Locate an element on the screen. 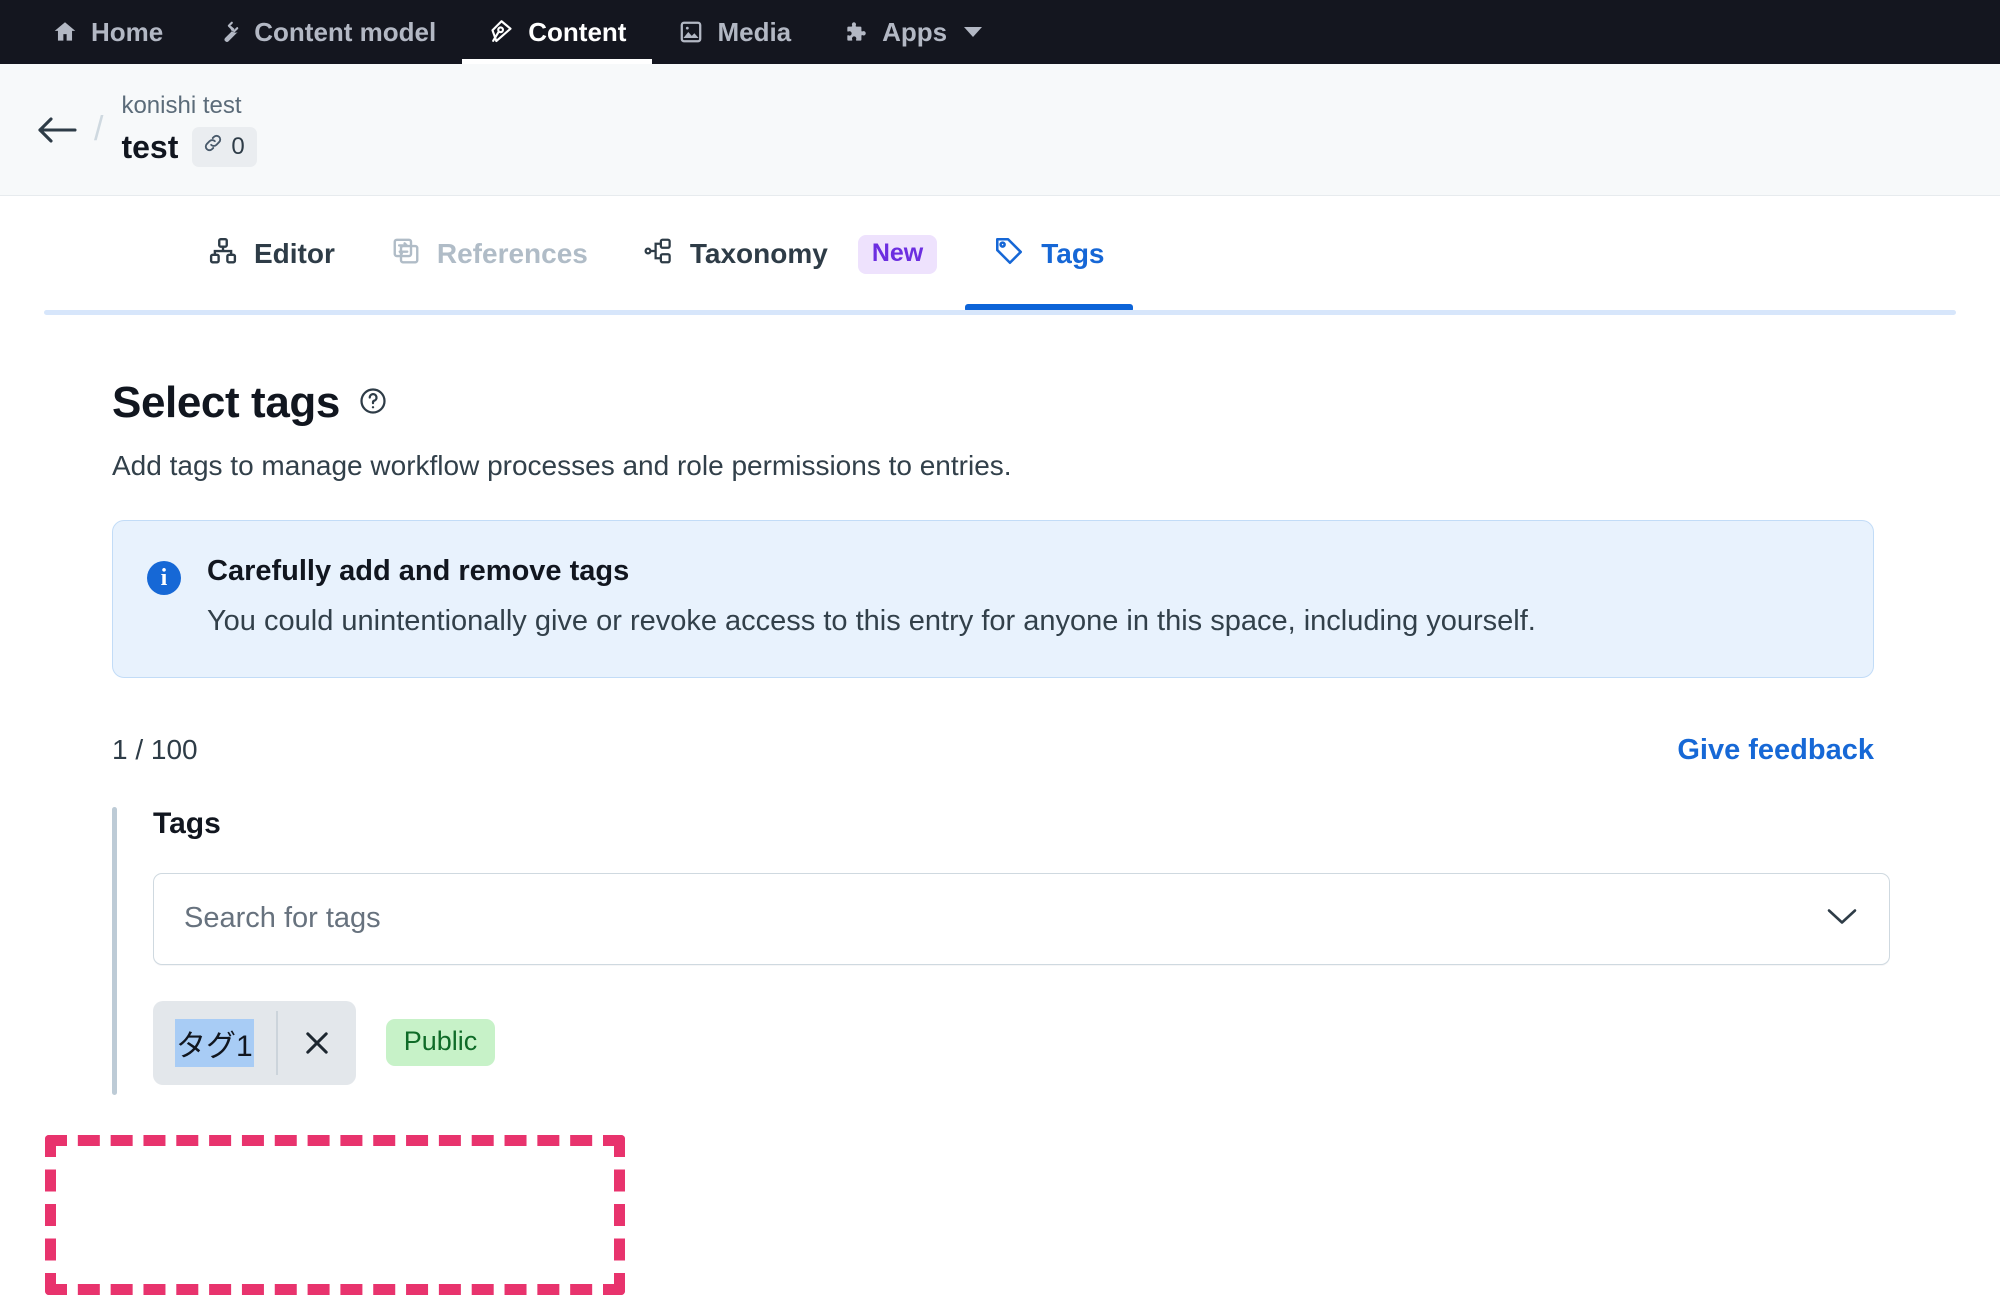  breadcrumb-parent: konishi test is located at coordinates (188, 106).